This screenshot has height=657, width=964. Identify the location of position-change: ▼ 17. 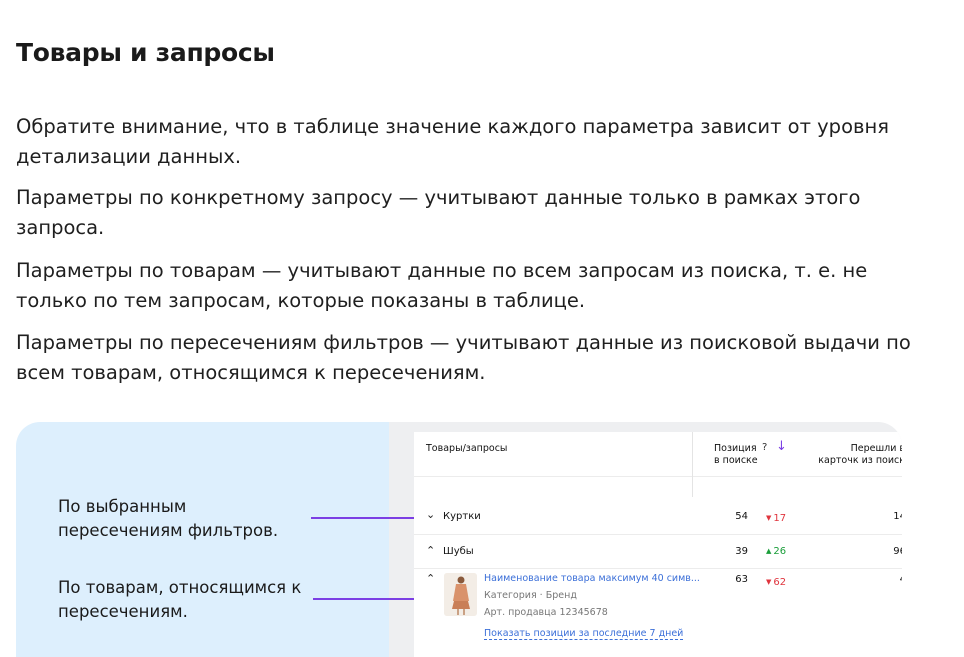
(776, 518).